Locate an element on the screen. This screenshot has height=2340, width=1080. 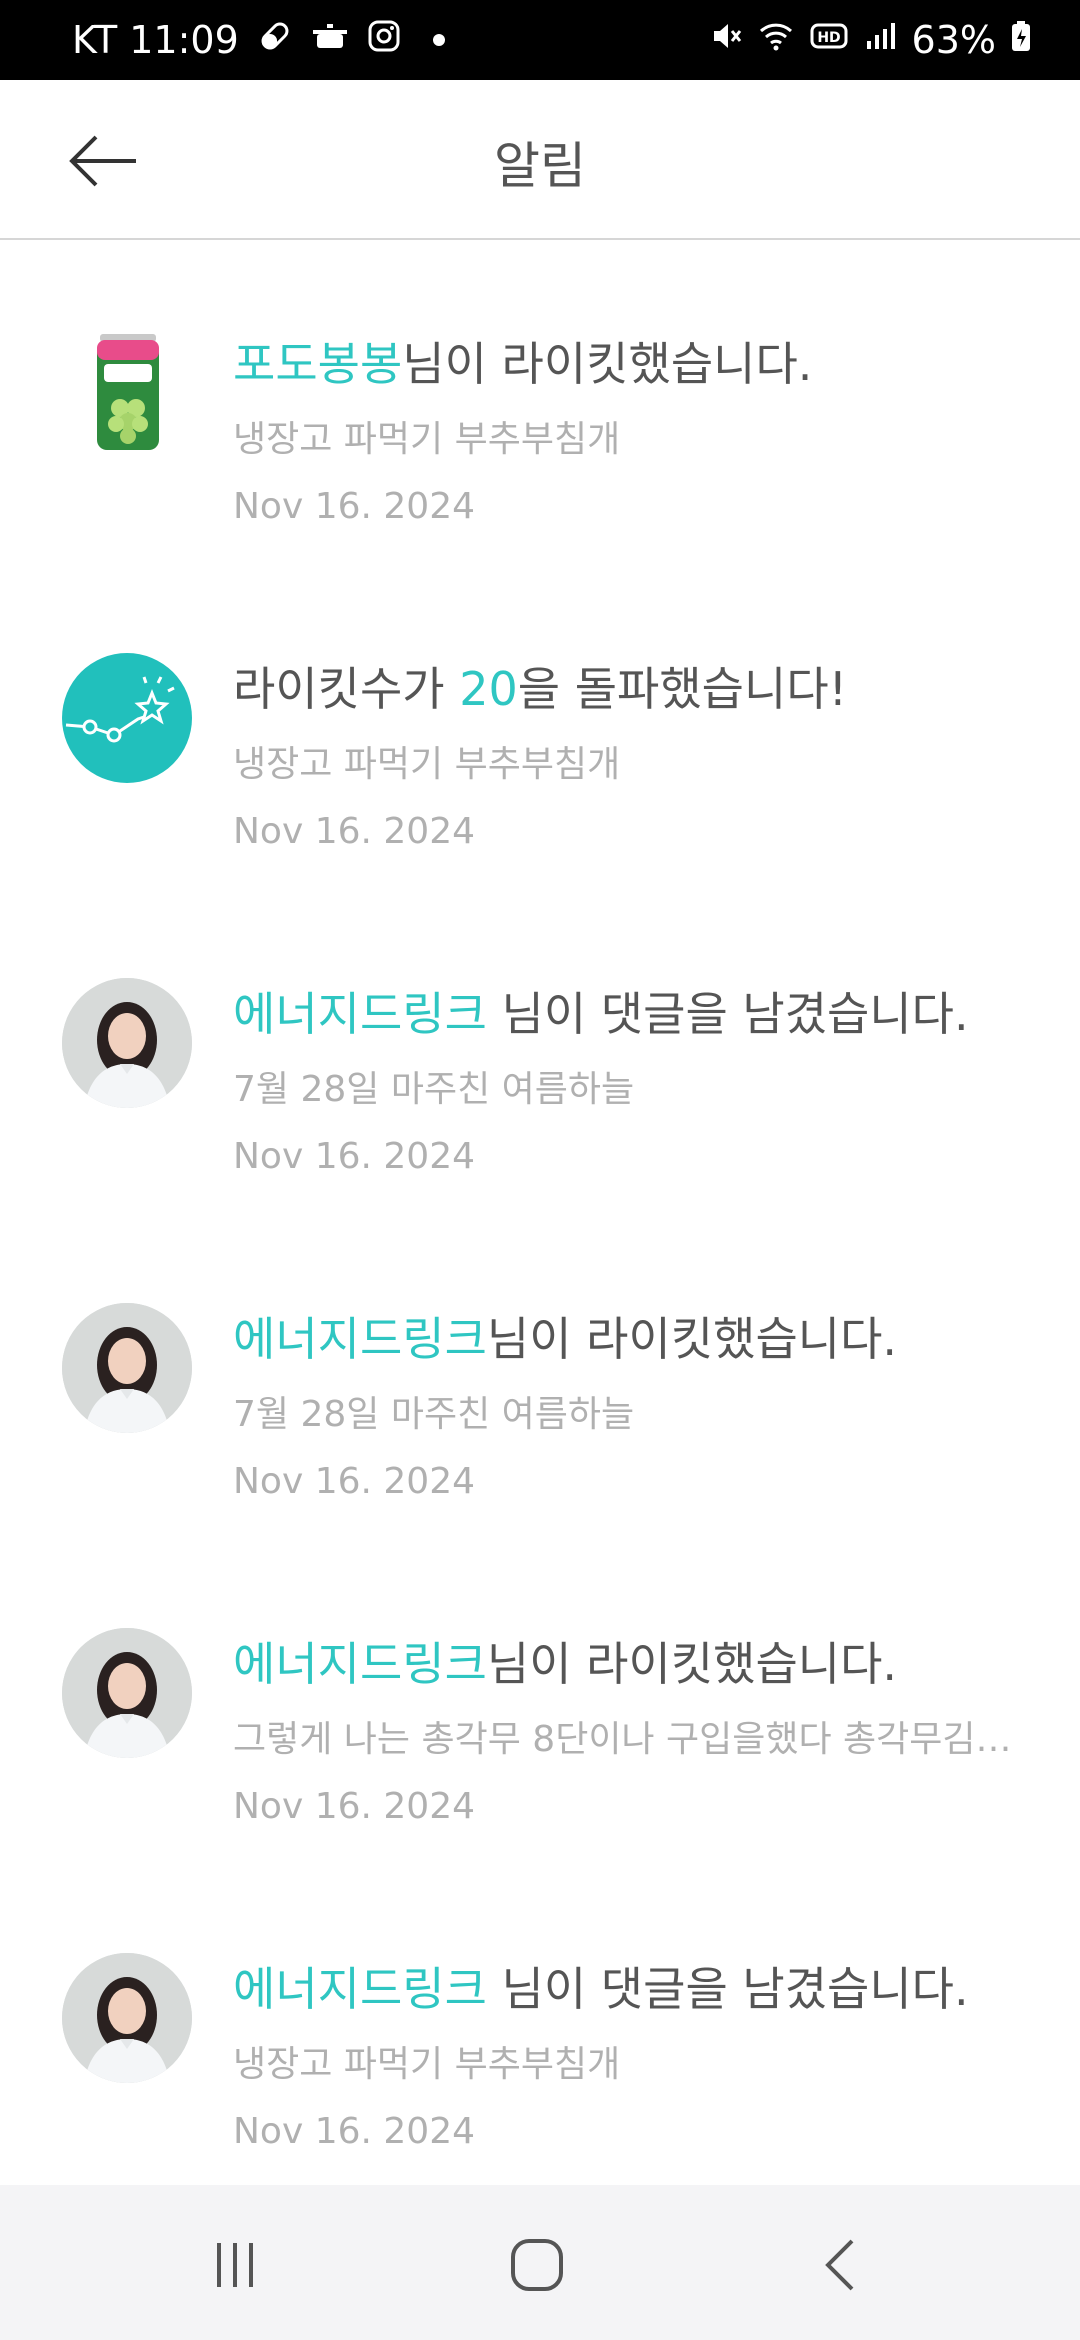
battery-icon is located at coordinates (1021, 40).